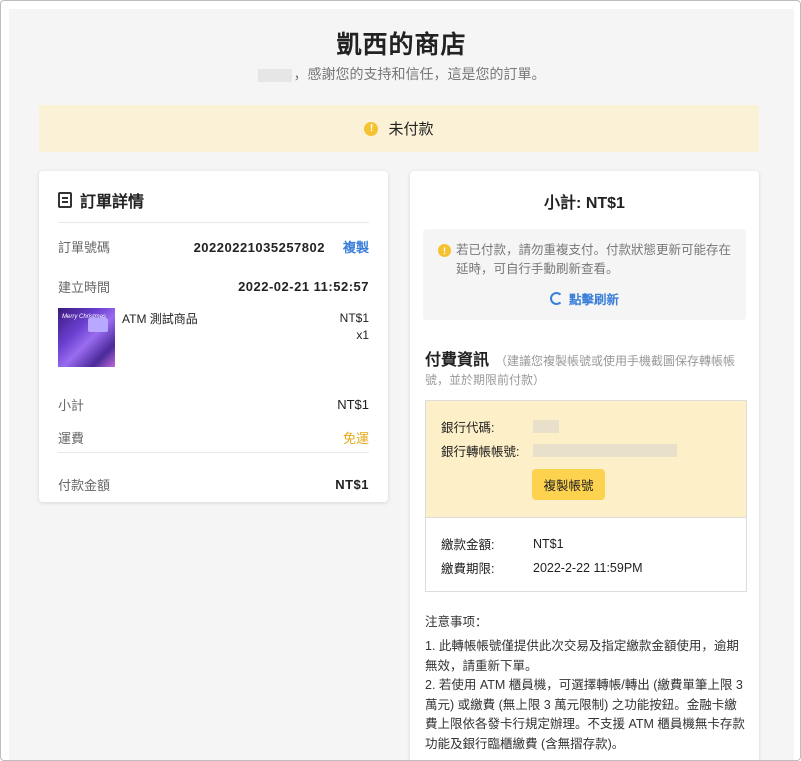 The height and width of the screenshot is (761, 801). Describe the element at coordinates (371, 128) in the screenshot. I see `warning-icon: !` at that location.